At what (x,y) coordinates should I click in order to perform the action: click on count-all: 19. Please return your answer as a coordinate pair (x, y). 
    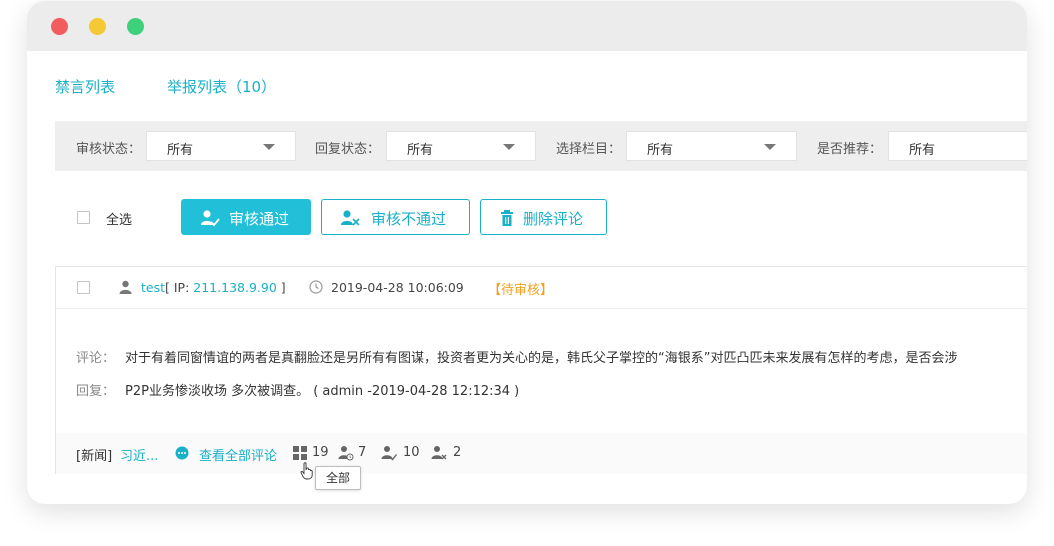
    Looking at the image, I should click on (320, 452).